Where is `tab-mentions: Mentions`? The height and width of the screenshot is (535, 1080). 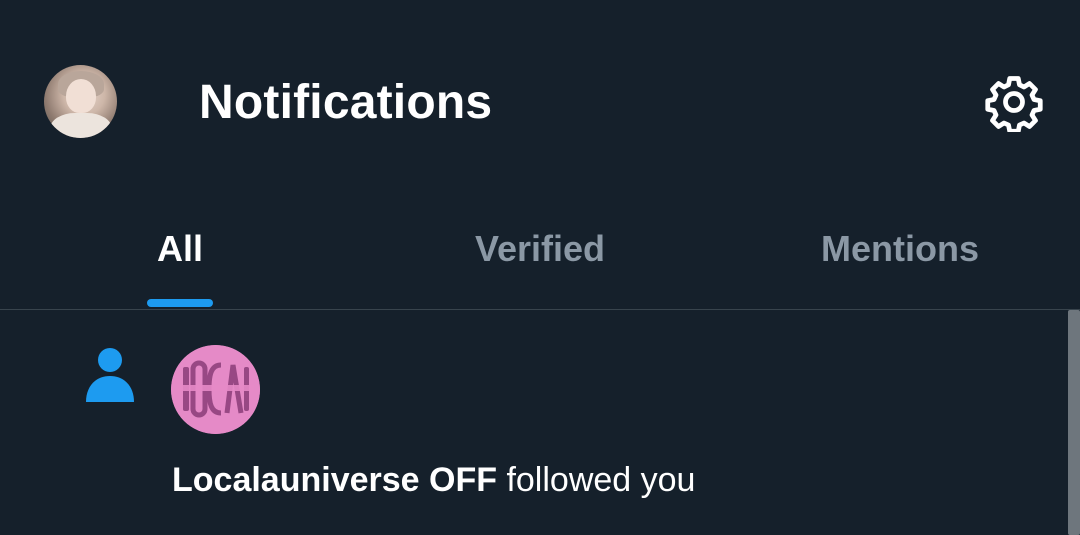 tab-mentions: Mentions is located at coordinates (900, 254).